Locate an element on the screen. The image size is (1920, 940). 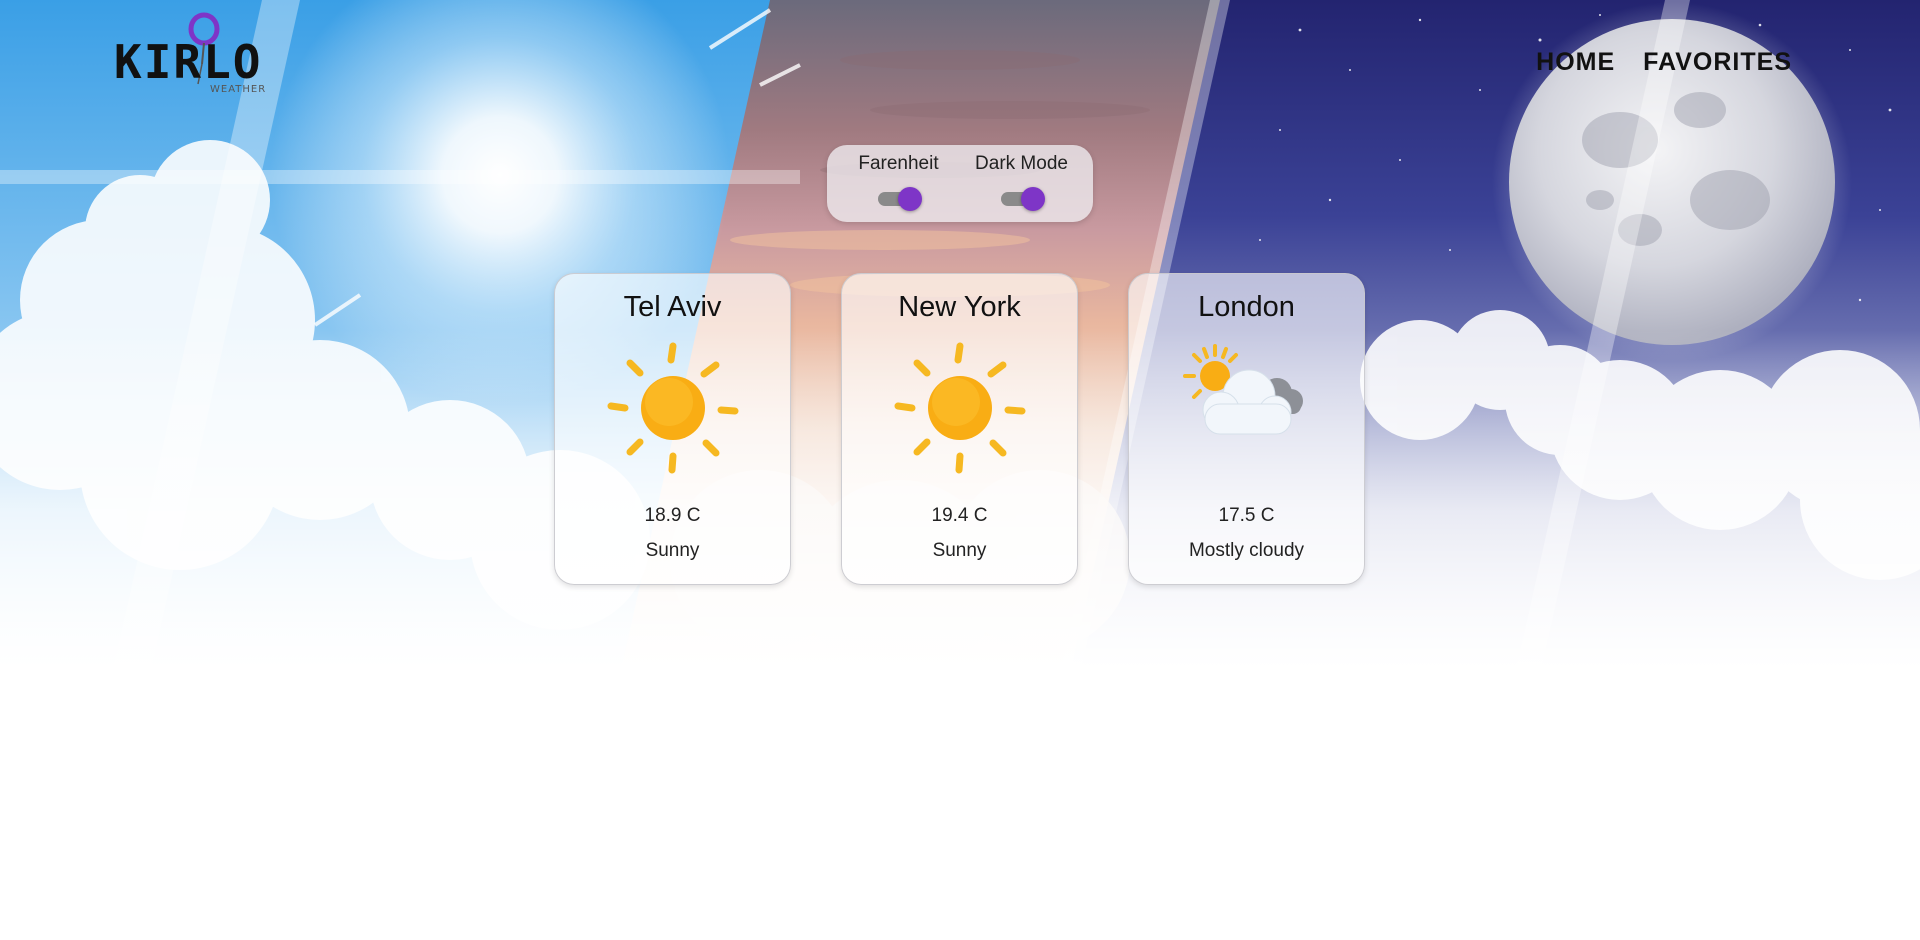
farenheit-switch is located at coordinates (899, 199).